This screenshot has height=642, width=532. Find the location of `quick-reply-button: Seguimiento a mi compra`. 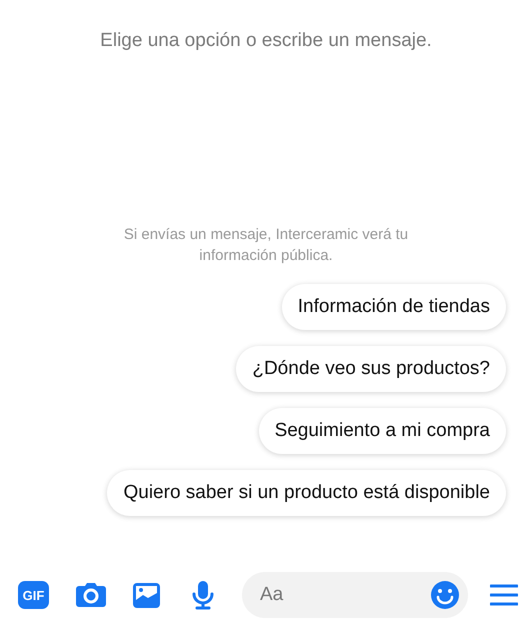

quick-reply-button: Seguimiento a mi compra is located at coordinates (382, 431).